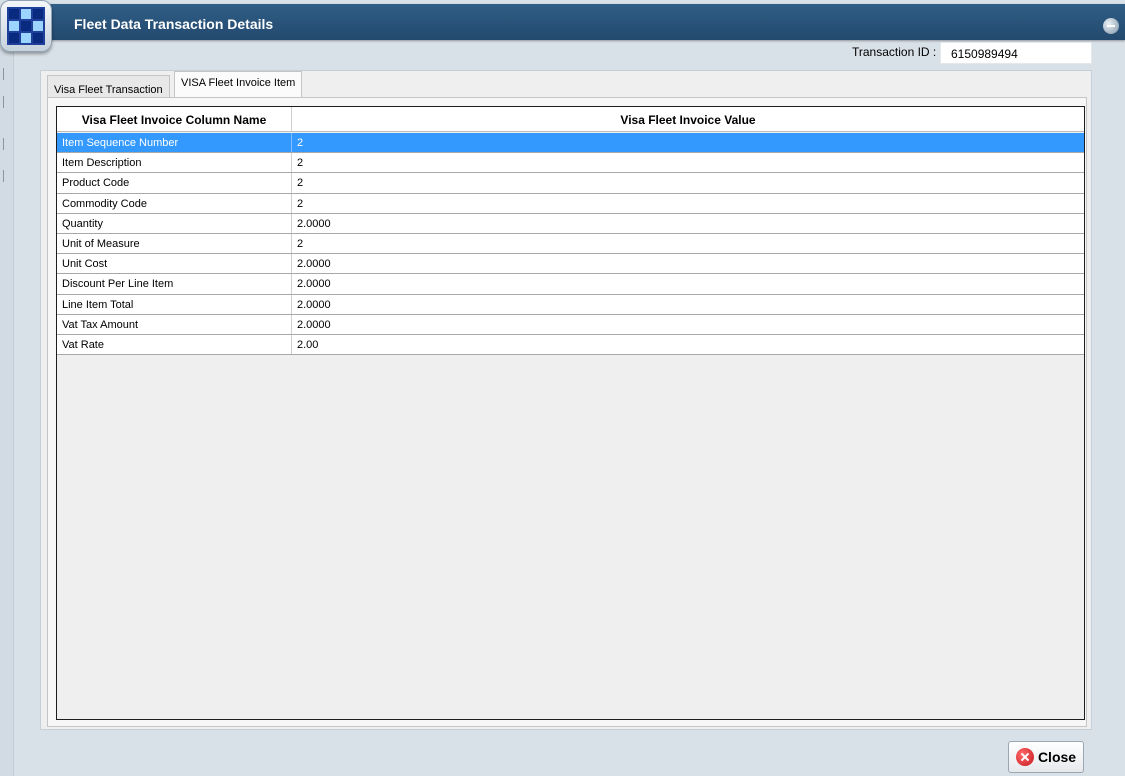 The image size is (1125, 776). I want to click on table-row: Line Item Total 2.0000, so click(570, 304).